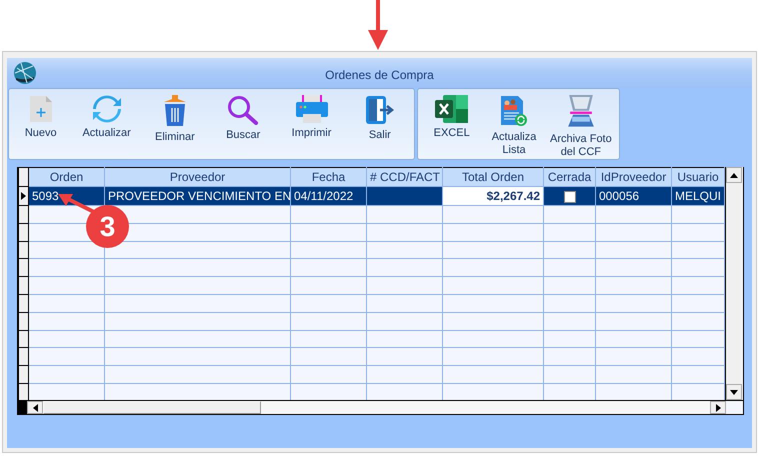  What do you see at coordinates (570, 196) in the screenshot?
I see `checkbox` at bounding box center [570, 196].